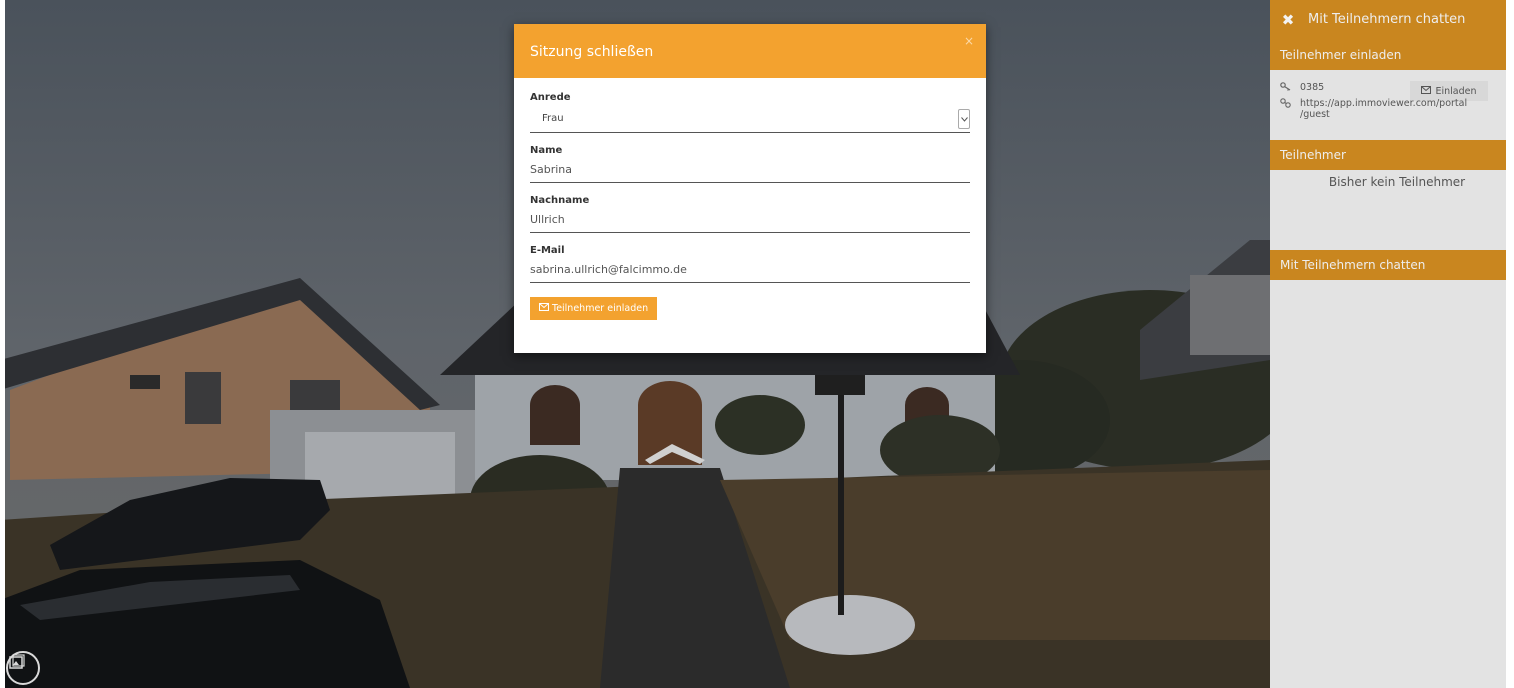 Image resolution: width=1514 pixels, height=688 pixels. What do you see at coordinates (750, 120) in the screenshot?
I see `salutation-select: Frau` at bounding box center [750, 120].